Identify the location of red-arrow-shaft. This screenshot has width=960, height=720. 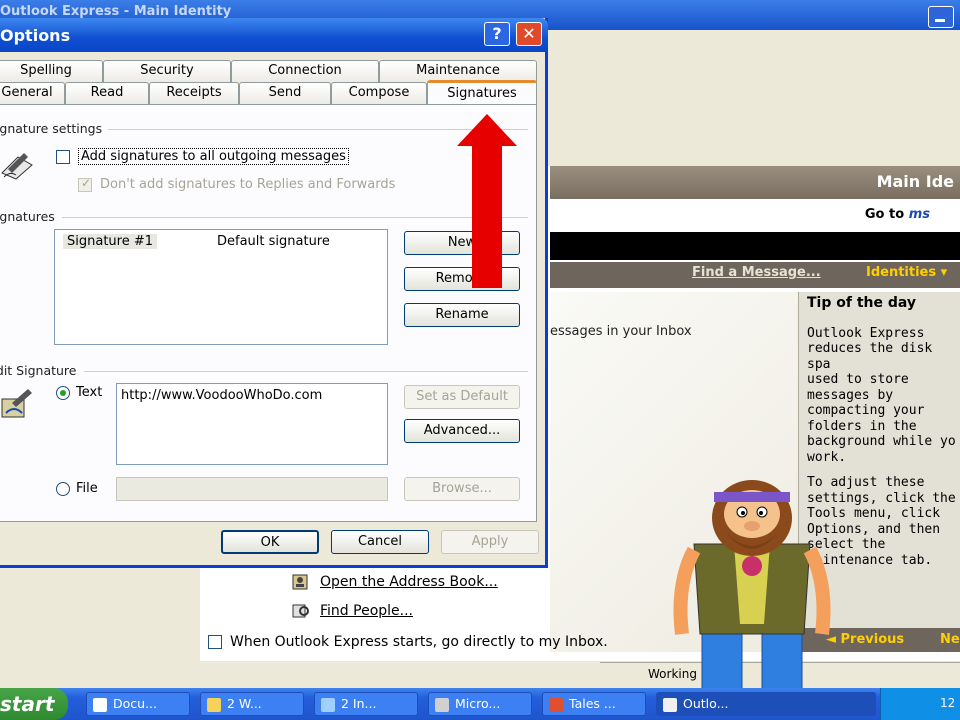
(487, 213).